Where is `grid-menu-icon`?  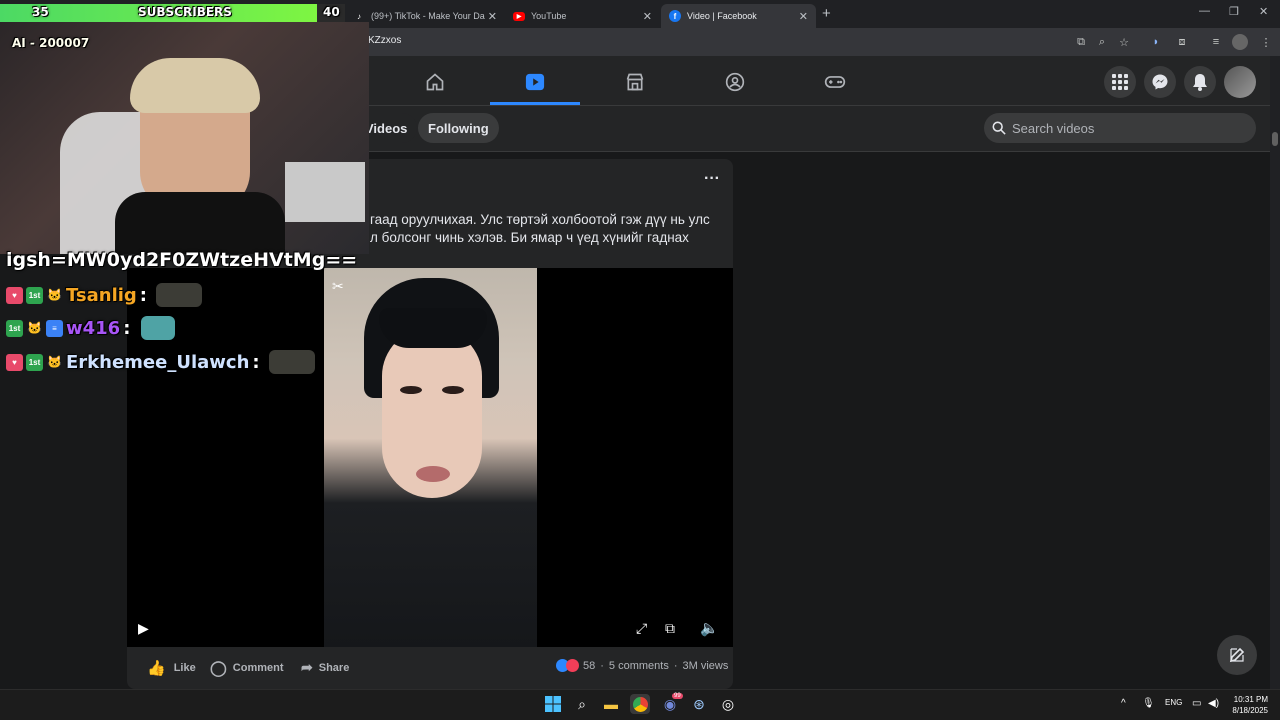 grid-menu-icon is located at coordinates (1120, 82).